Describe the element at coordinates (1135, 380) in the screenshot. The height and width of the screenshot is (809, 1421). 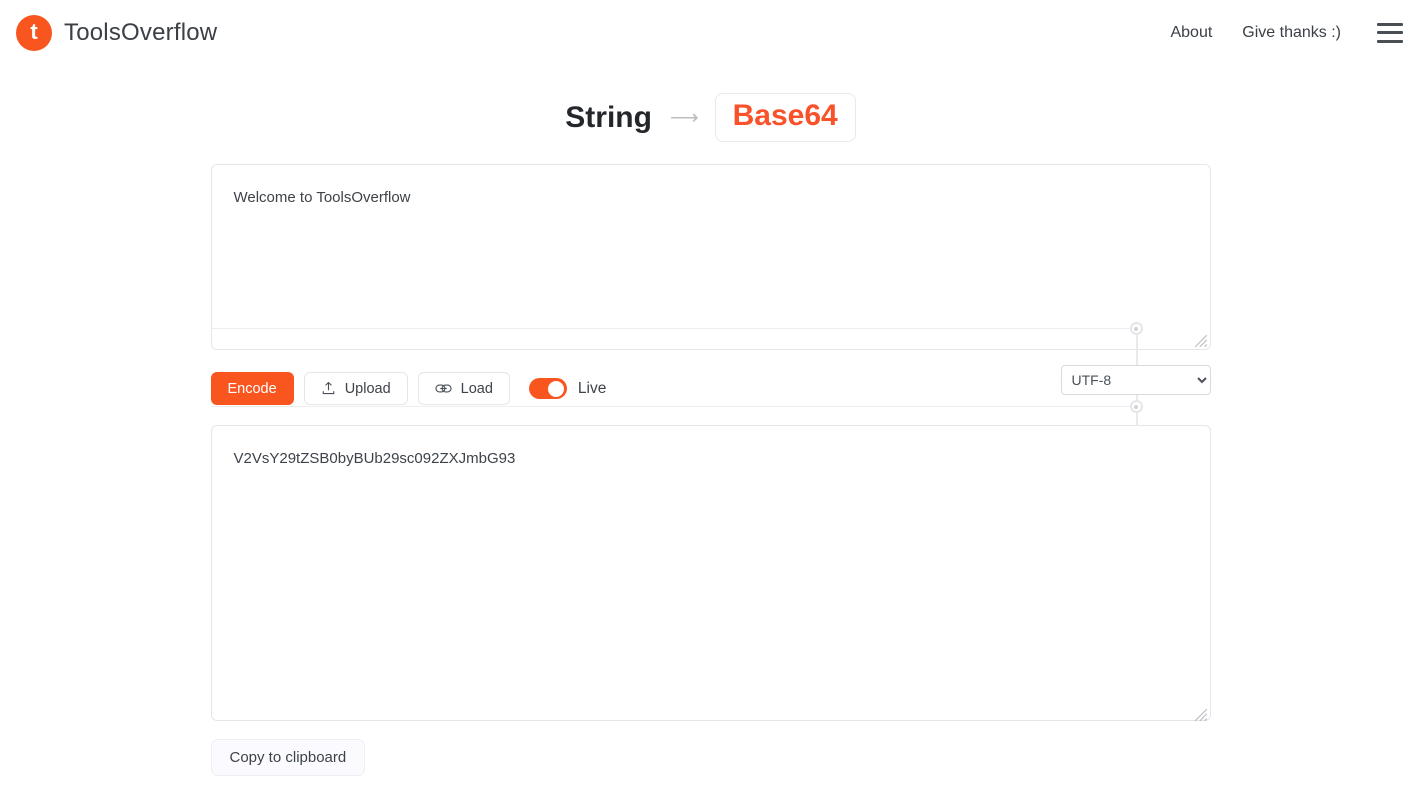
I see `encoding-select: UTF-8` at that location.